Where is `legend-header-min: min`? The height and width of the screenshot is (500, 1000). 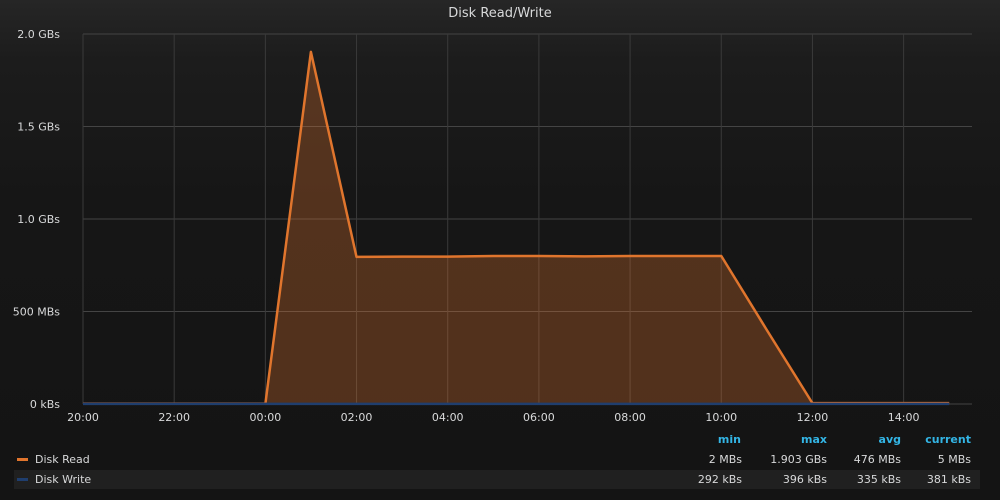
legend-header-min: min is located at coordinates (706, 439).